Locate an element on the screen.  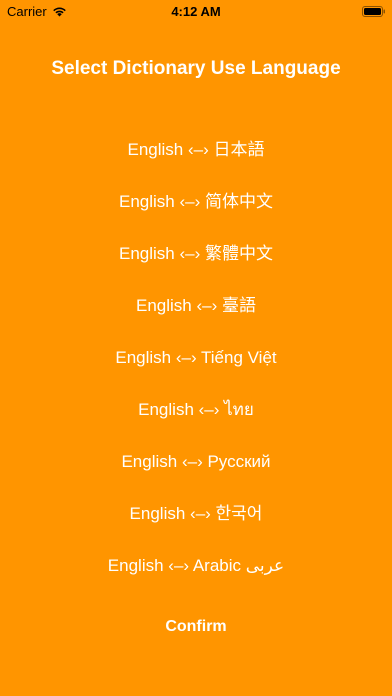
language-option-vietnamese: English ‹–› Tiếng Việt is located at coordinates (196, 372).